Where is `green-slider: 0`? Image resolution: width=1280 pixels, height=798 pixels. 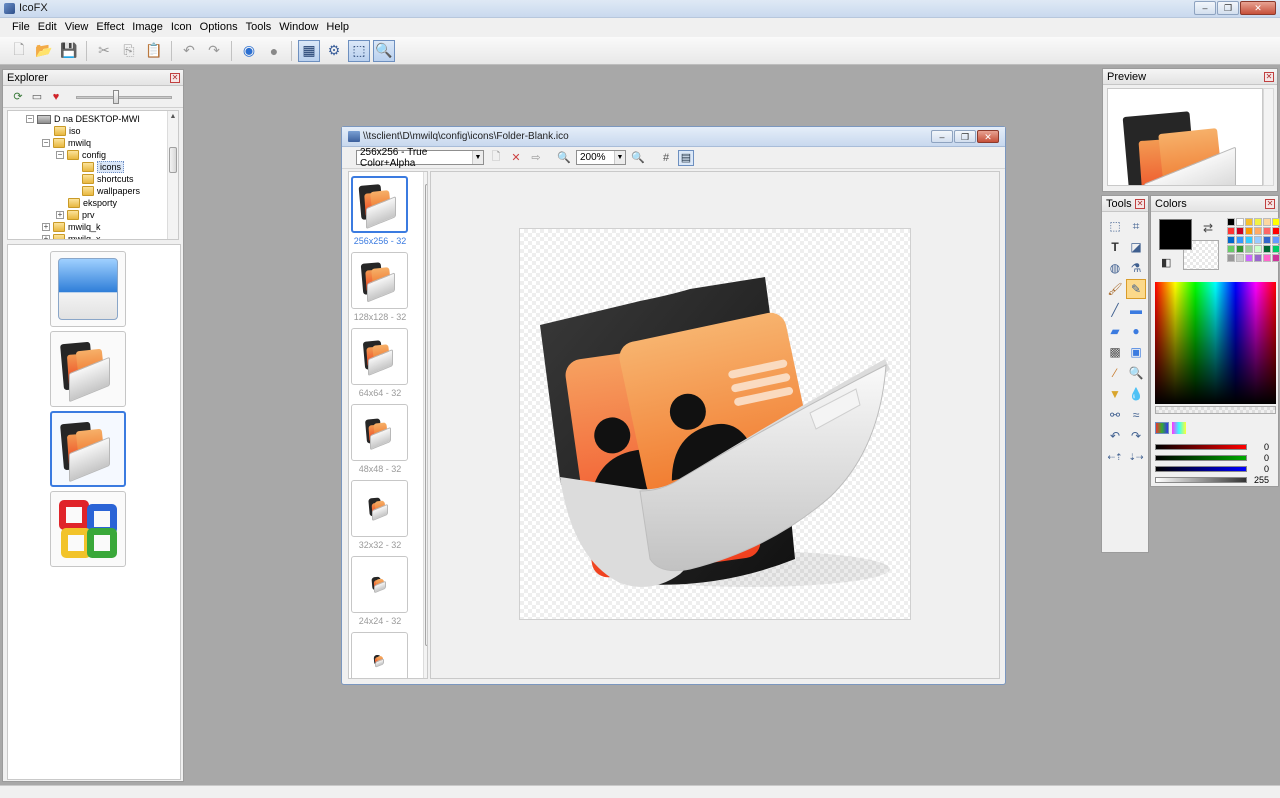 green-slider: 0 is located at coordinates (1215, 458).